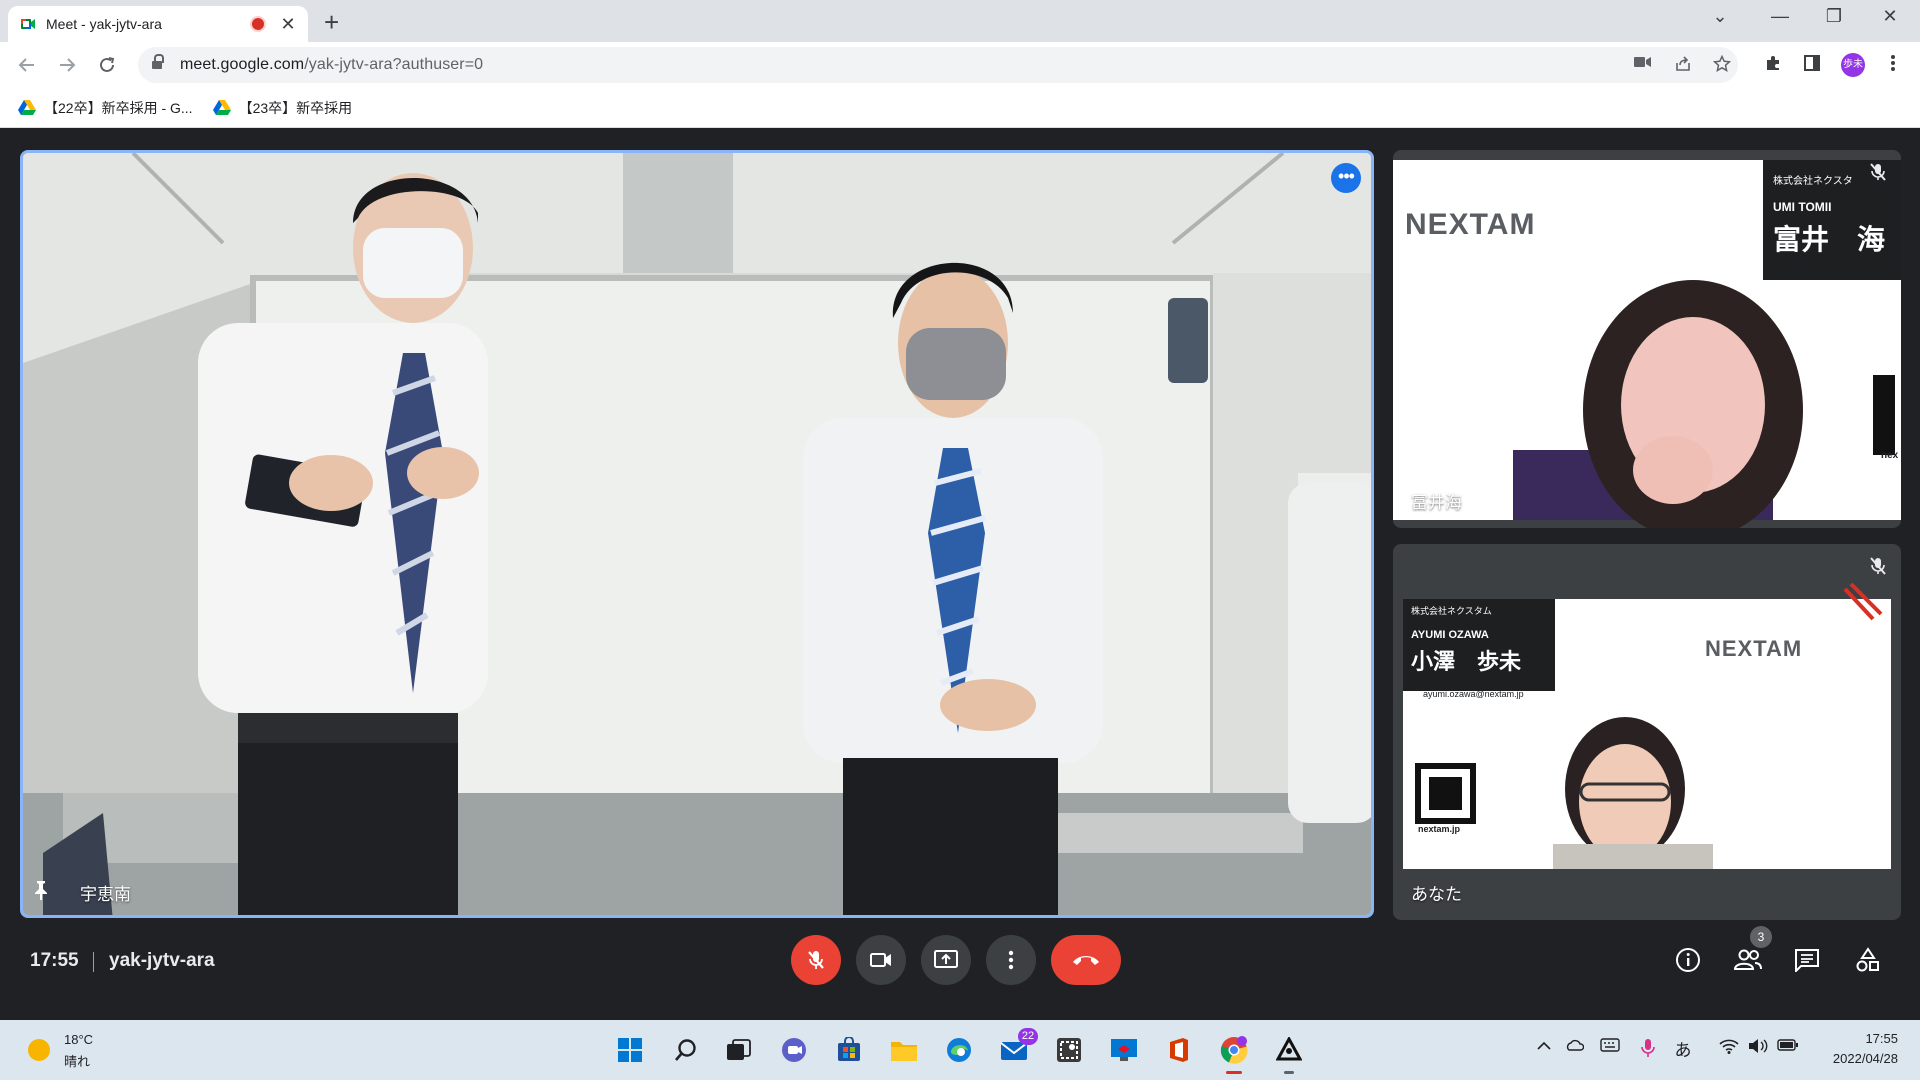 This screenshot has height=1080, width=1920. What do you see at coordinates (105, 894) in the screenshot?
I see `participant-name: 宇恵南` at bounding box center [105, 894].